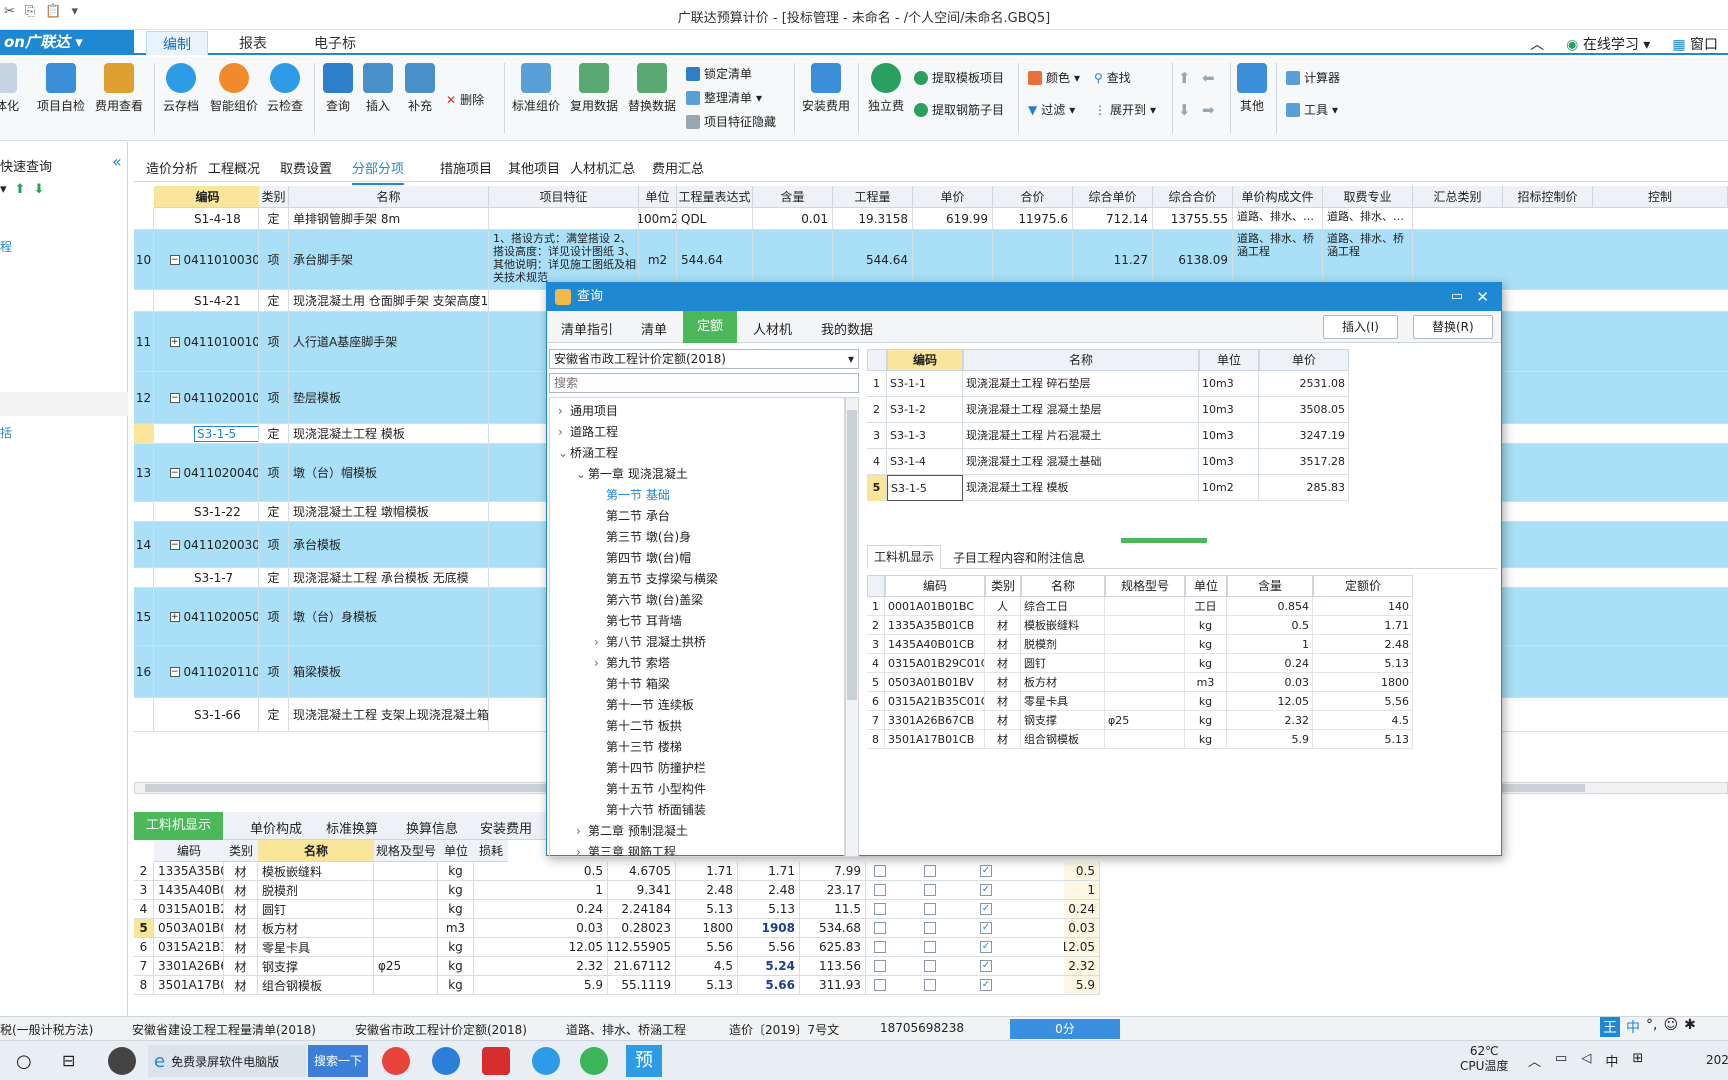  Describe the element at coordinates (632, 494) in the screenshot. I see `tree-node: 第一节 基础` at that location.